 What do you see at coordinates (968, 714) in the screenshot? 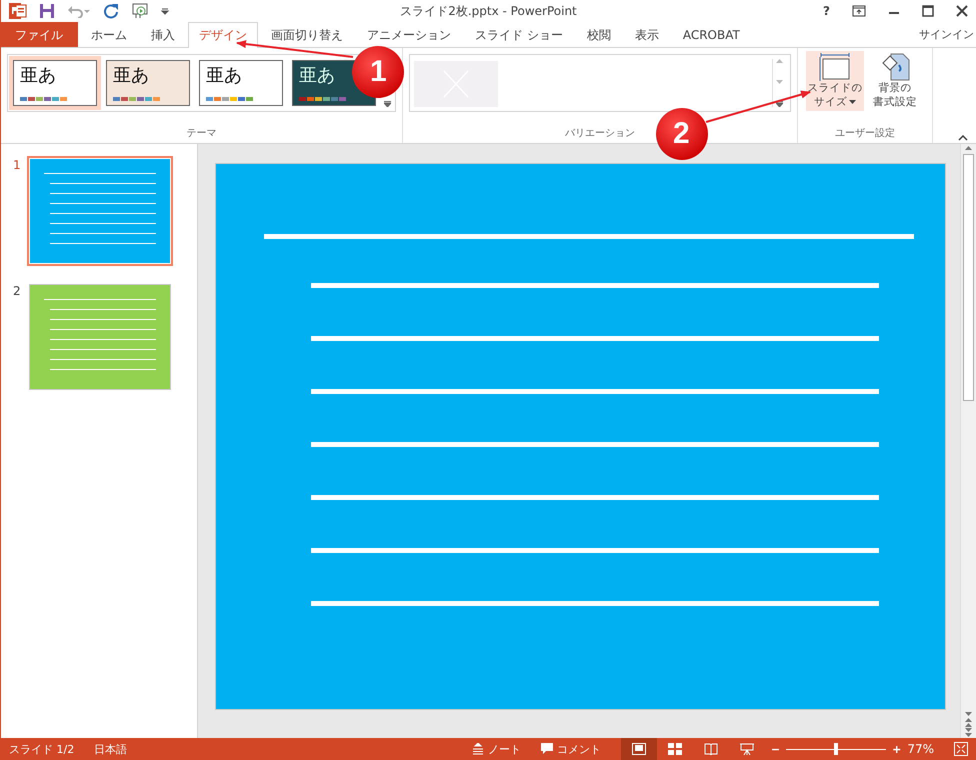
I see `scroll-down-icon` at bounding box center [968, 714].